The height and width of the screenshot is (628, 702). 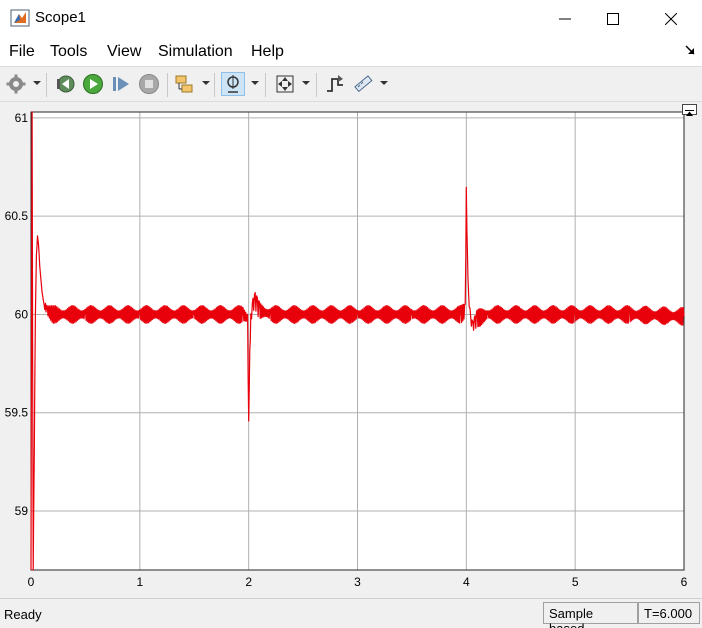 I want to click on dock-arrow-icon, so click(x=690, y=50).